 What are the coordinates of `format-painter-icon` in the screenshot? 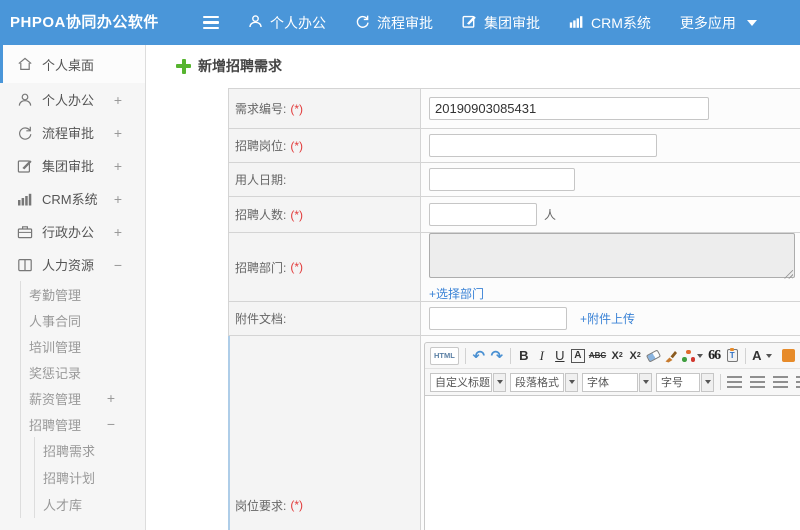 It's located at (671, 356).